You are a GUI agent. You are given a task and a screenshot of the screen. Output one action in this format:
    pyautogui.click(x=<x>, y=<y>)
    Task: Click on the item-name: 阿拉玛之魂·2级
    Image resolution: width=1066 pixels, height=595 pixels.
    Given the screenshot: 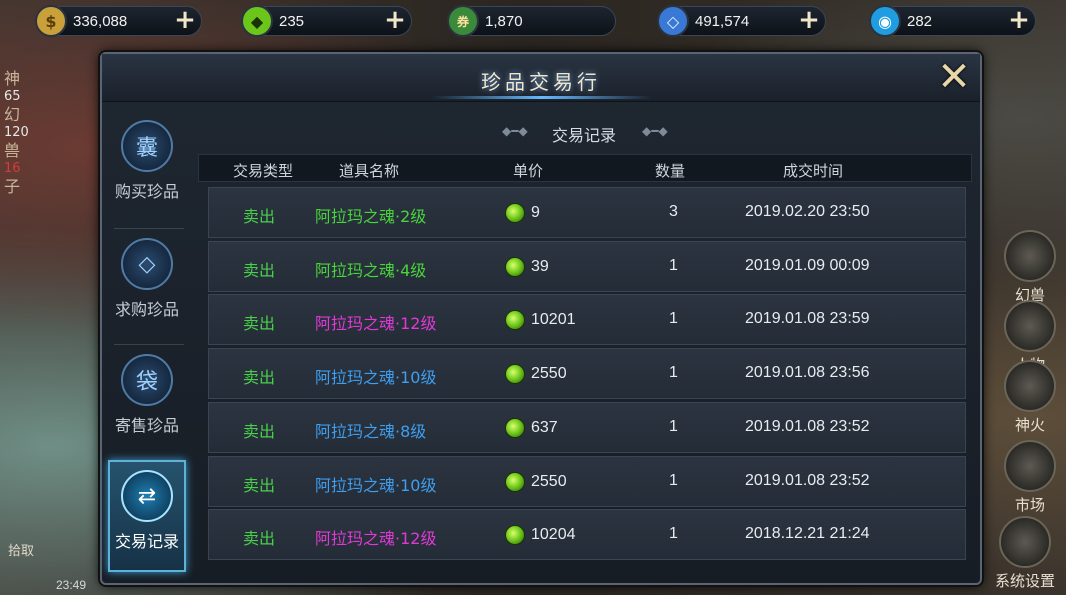 What is the action you would take?
    pyautogui.click(x=371, y=216)
    